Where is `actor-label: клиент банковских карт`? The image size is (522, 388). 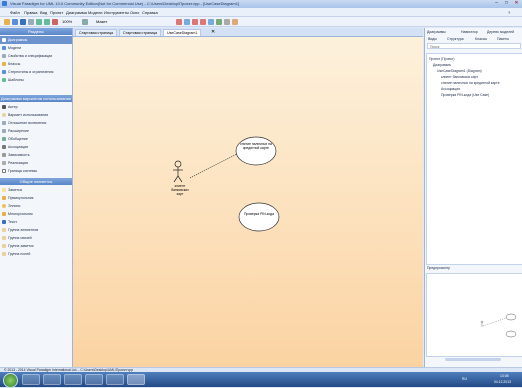
actor-label: клиент банковских карт is located at coordinates (180, 190).